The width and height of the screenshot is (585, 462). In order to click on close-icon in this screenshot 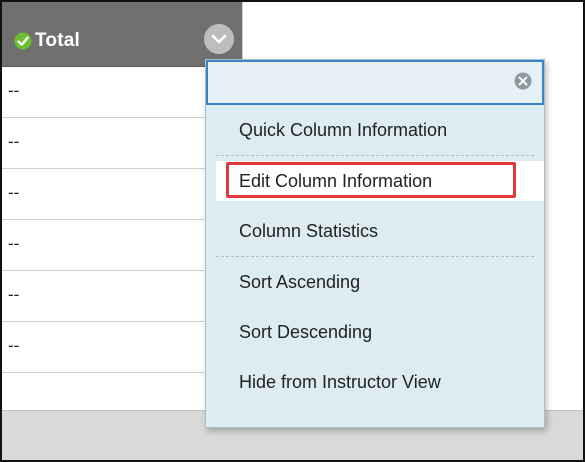, I will do `click(523, 81)`.